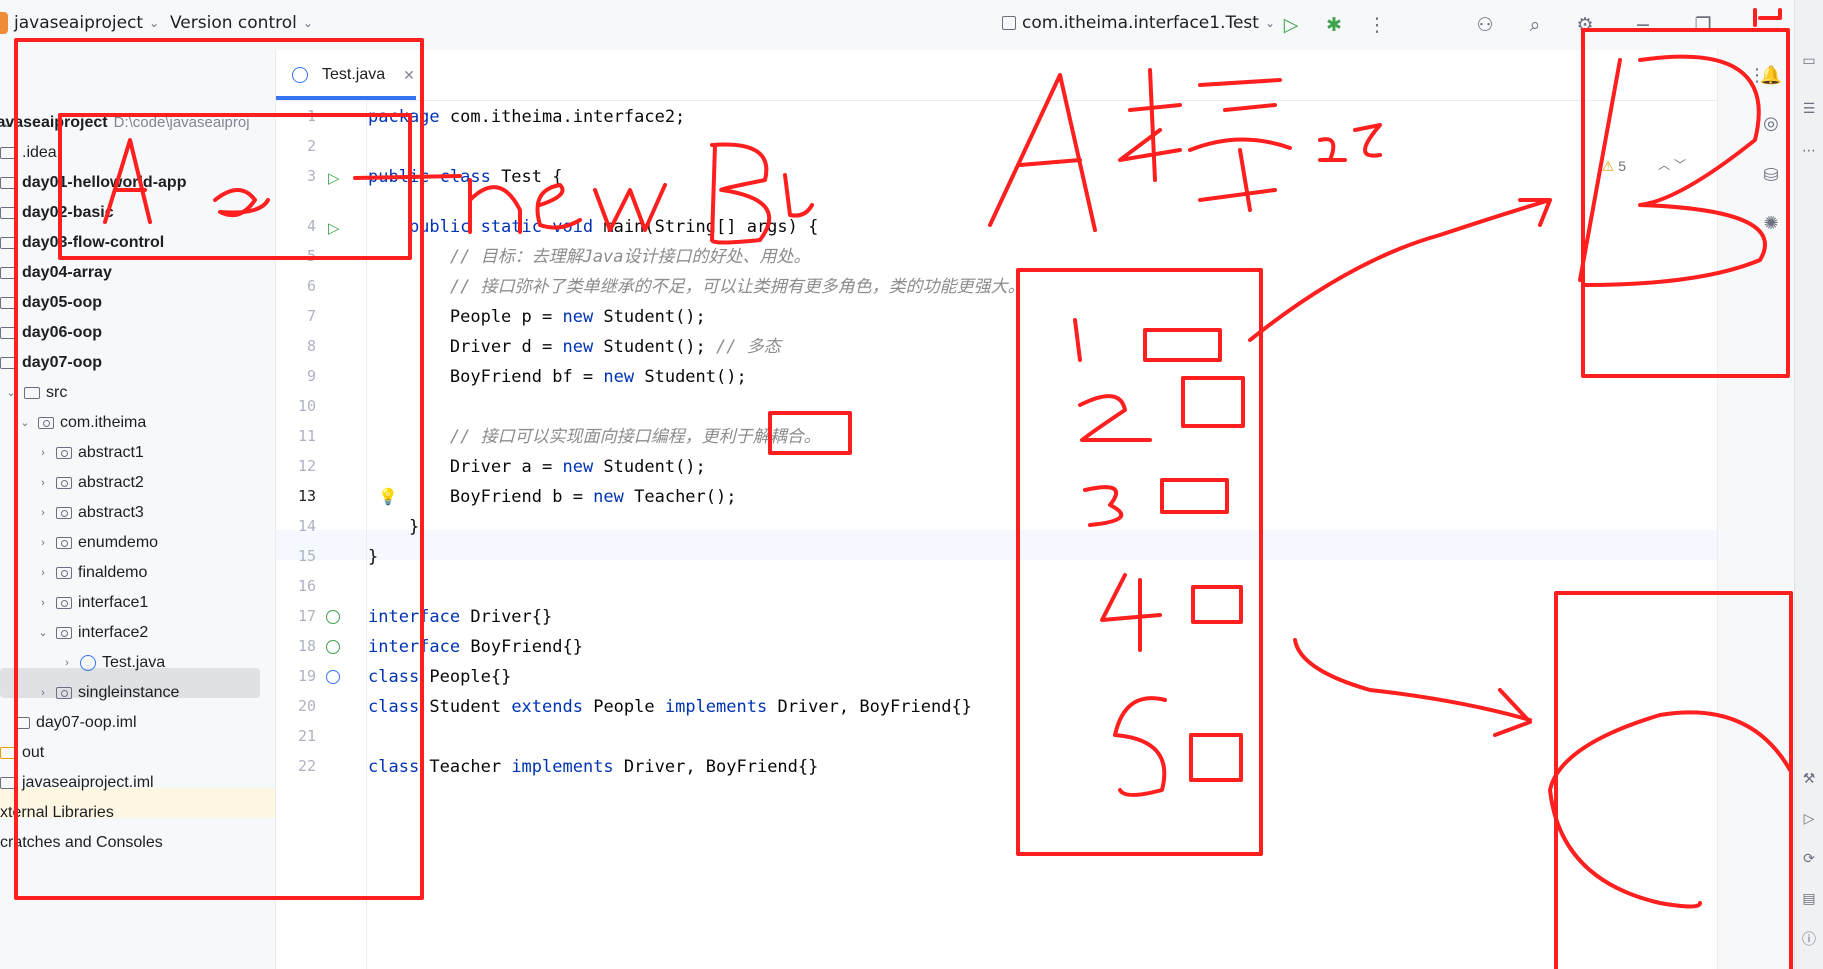 The height and width of the screenshot is (969, 1823). What do you see at coordinates (56, 273) in the screenshot?
I see `tree-module: day04-array` at bounding box center [56, 273].